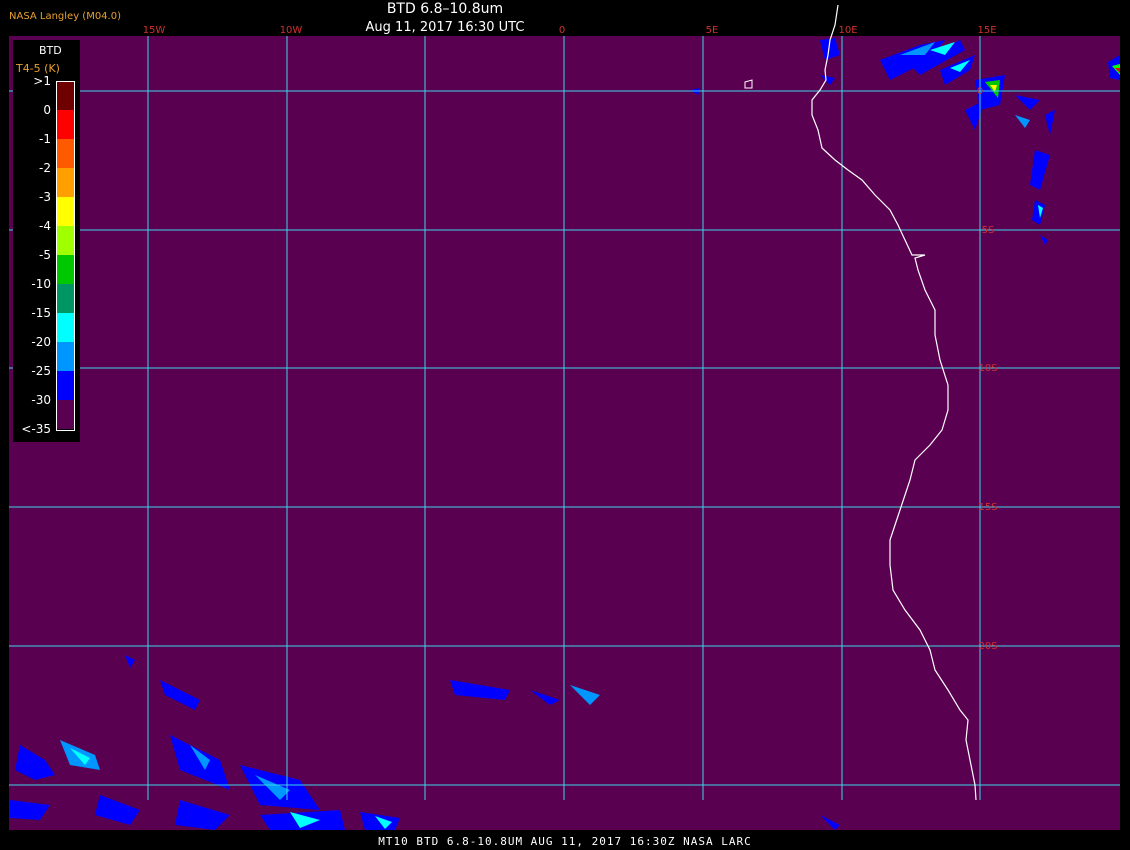 The width and height of the screenshot is (1130, 850). What do you see at coordinates (41, 284) in the screenshot?
I see `legend-tick-label: -10` at bounding box center [41, 284].